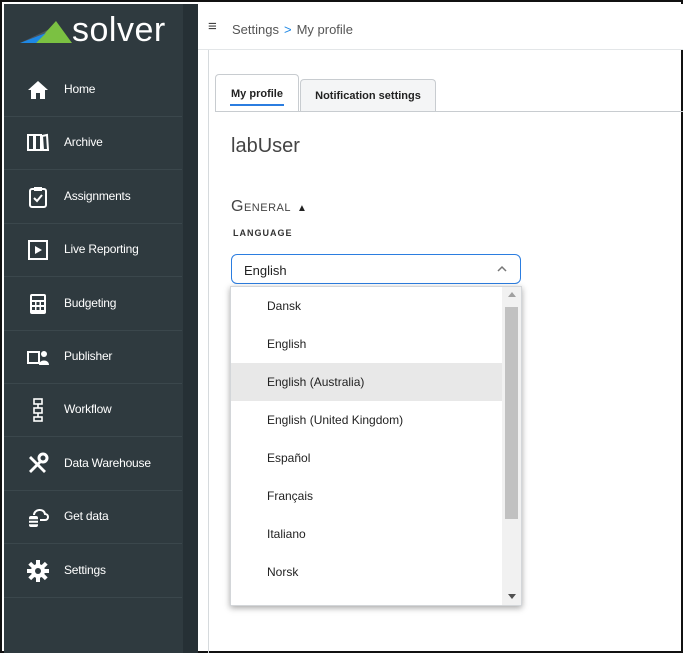 The width and height of the screenshot is (683, 653). What do you see at coordinates (366, 534) in the screenshot?
I see `language-option: Italiano` at bounding box center [366, 534].